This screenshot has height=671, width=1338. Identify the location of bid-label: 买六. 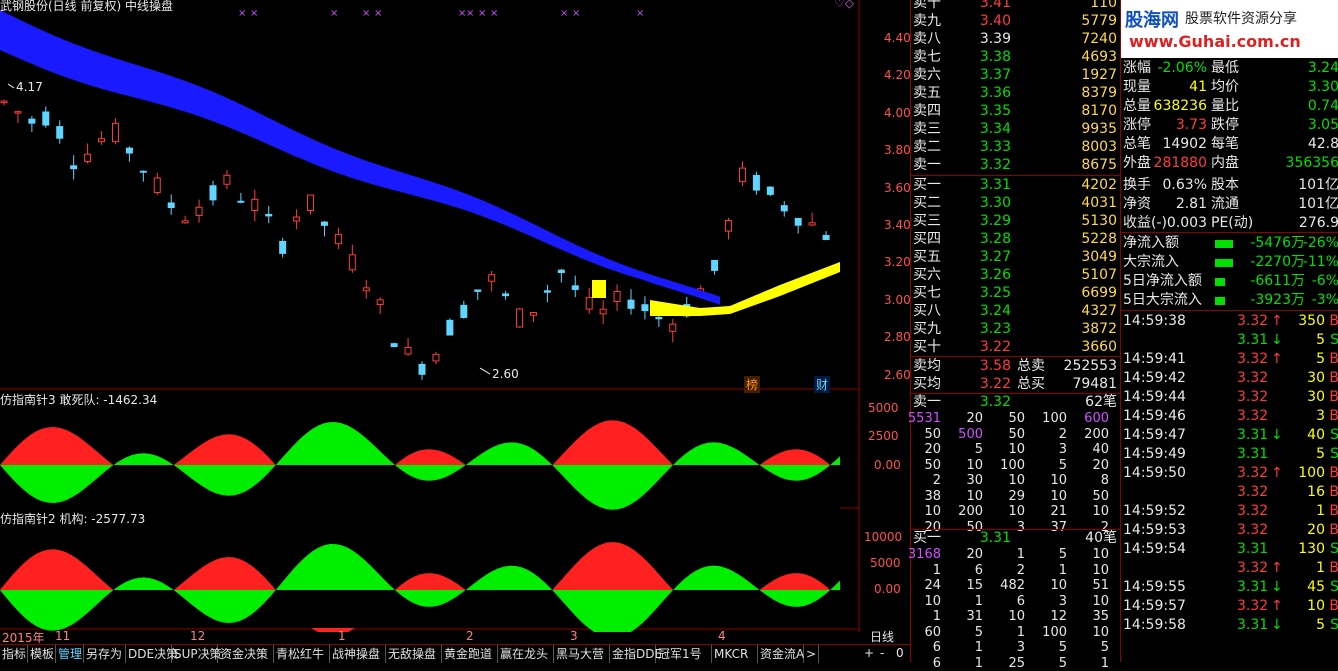
(927, 275).